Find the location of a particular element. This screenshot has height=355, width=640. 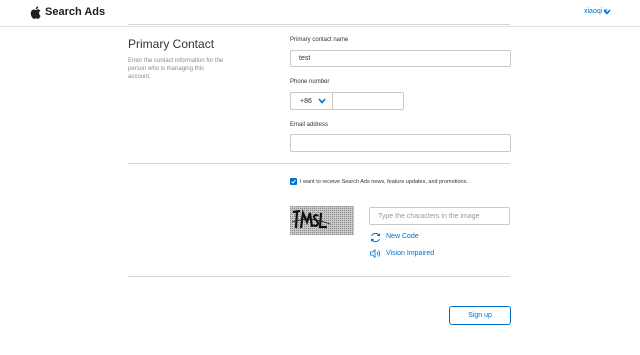

section-title: Primary Contact is located at coordinates (171, 44).